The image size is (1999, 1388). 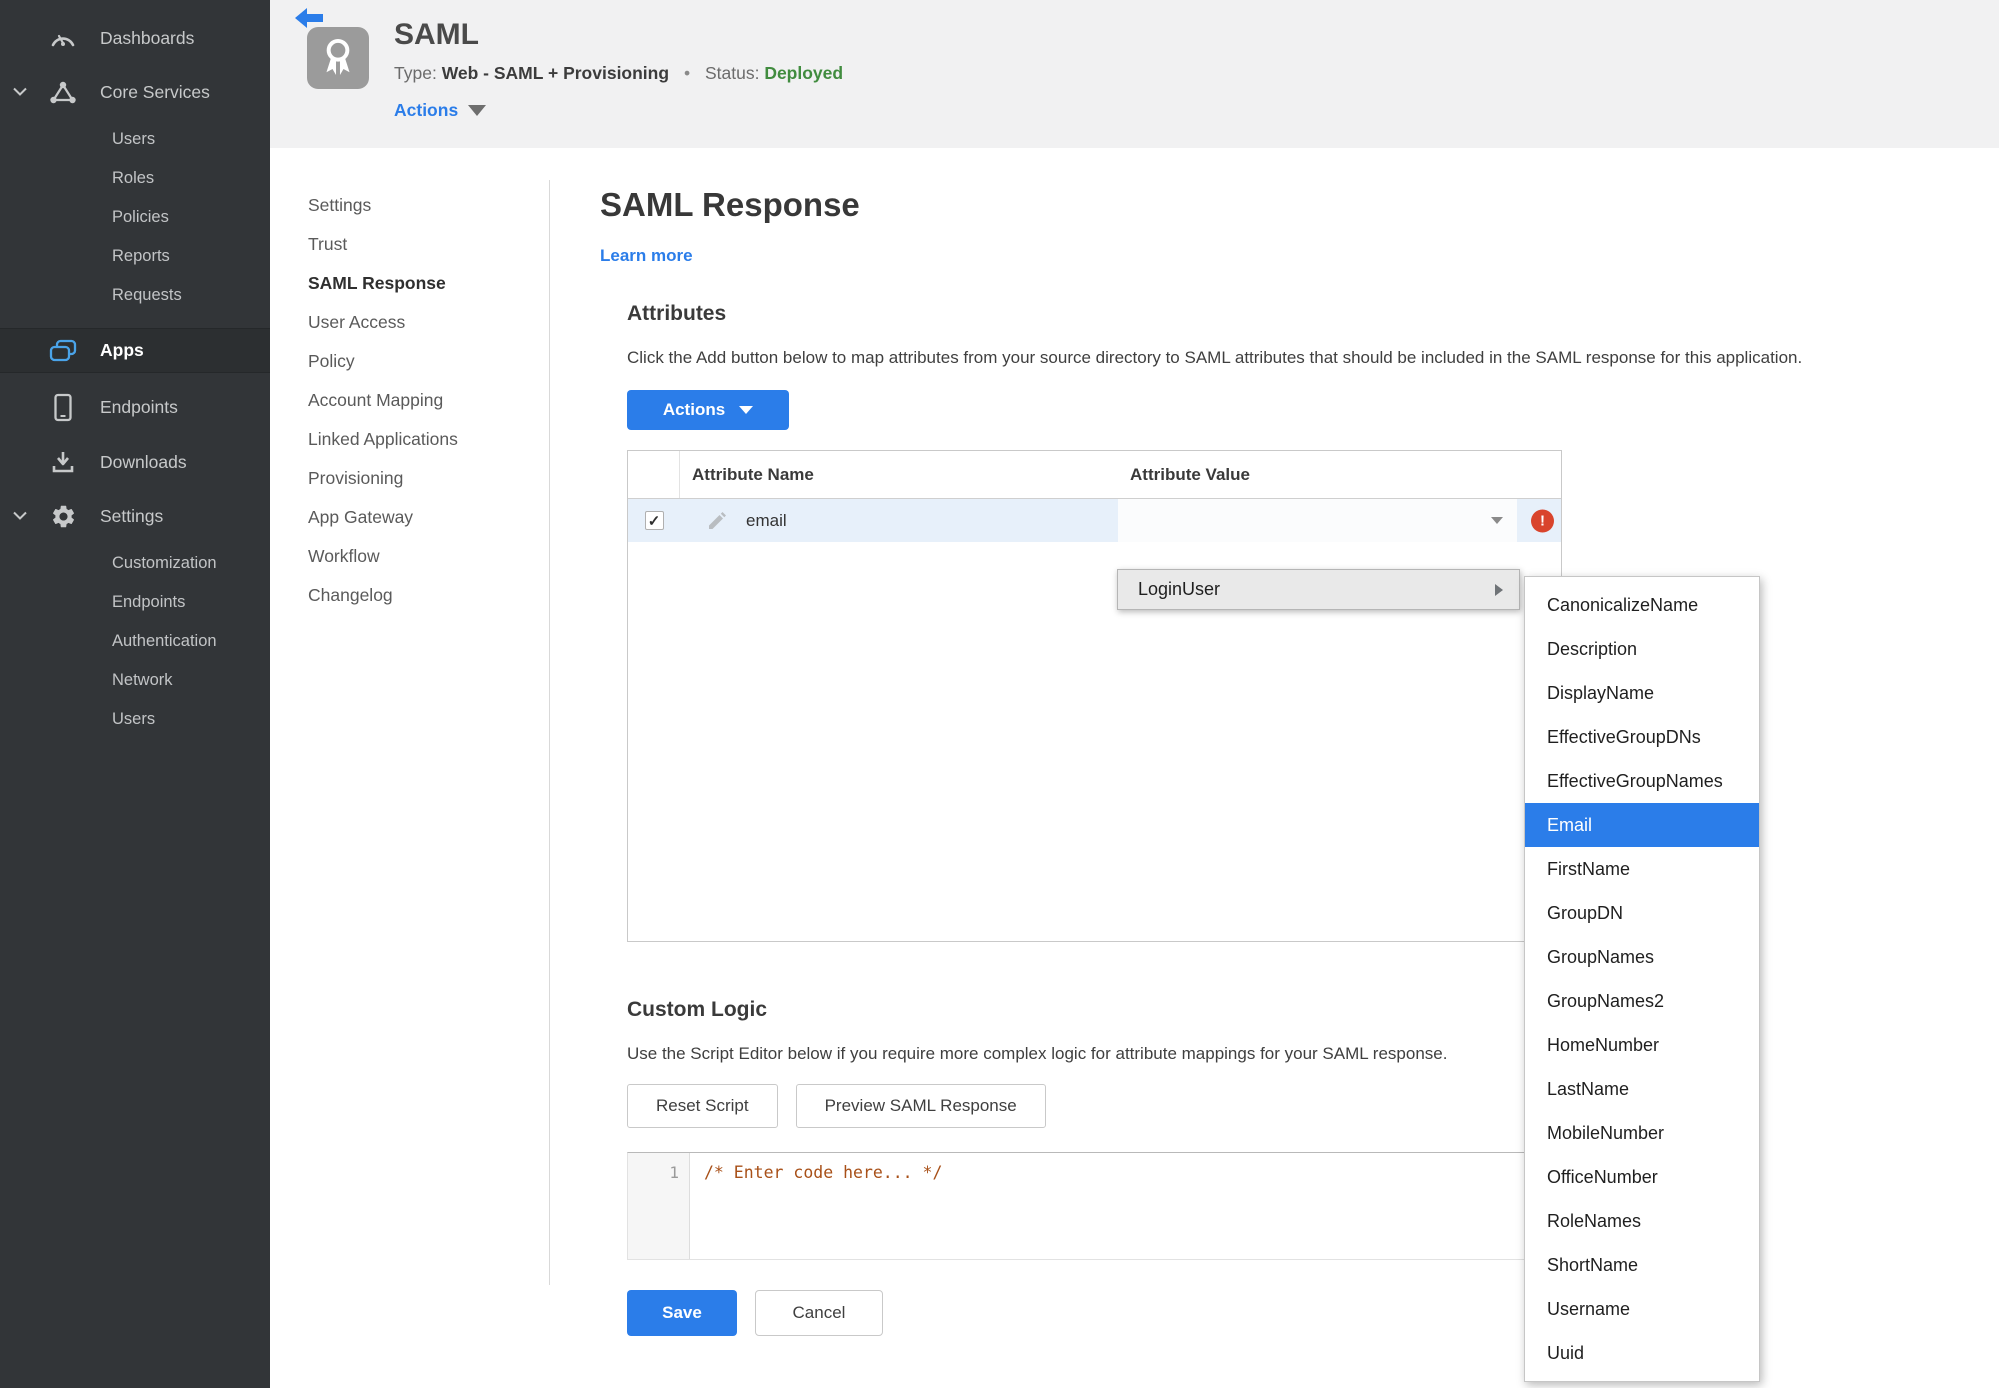 What do you see at coordinates (618, 110) in the screenshot?
I see `header-actions-menu: Actions` at bounding box center [618, 110].